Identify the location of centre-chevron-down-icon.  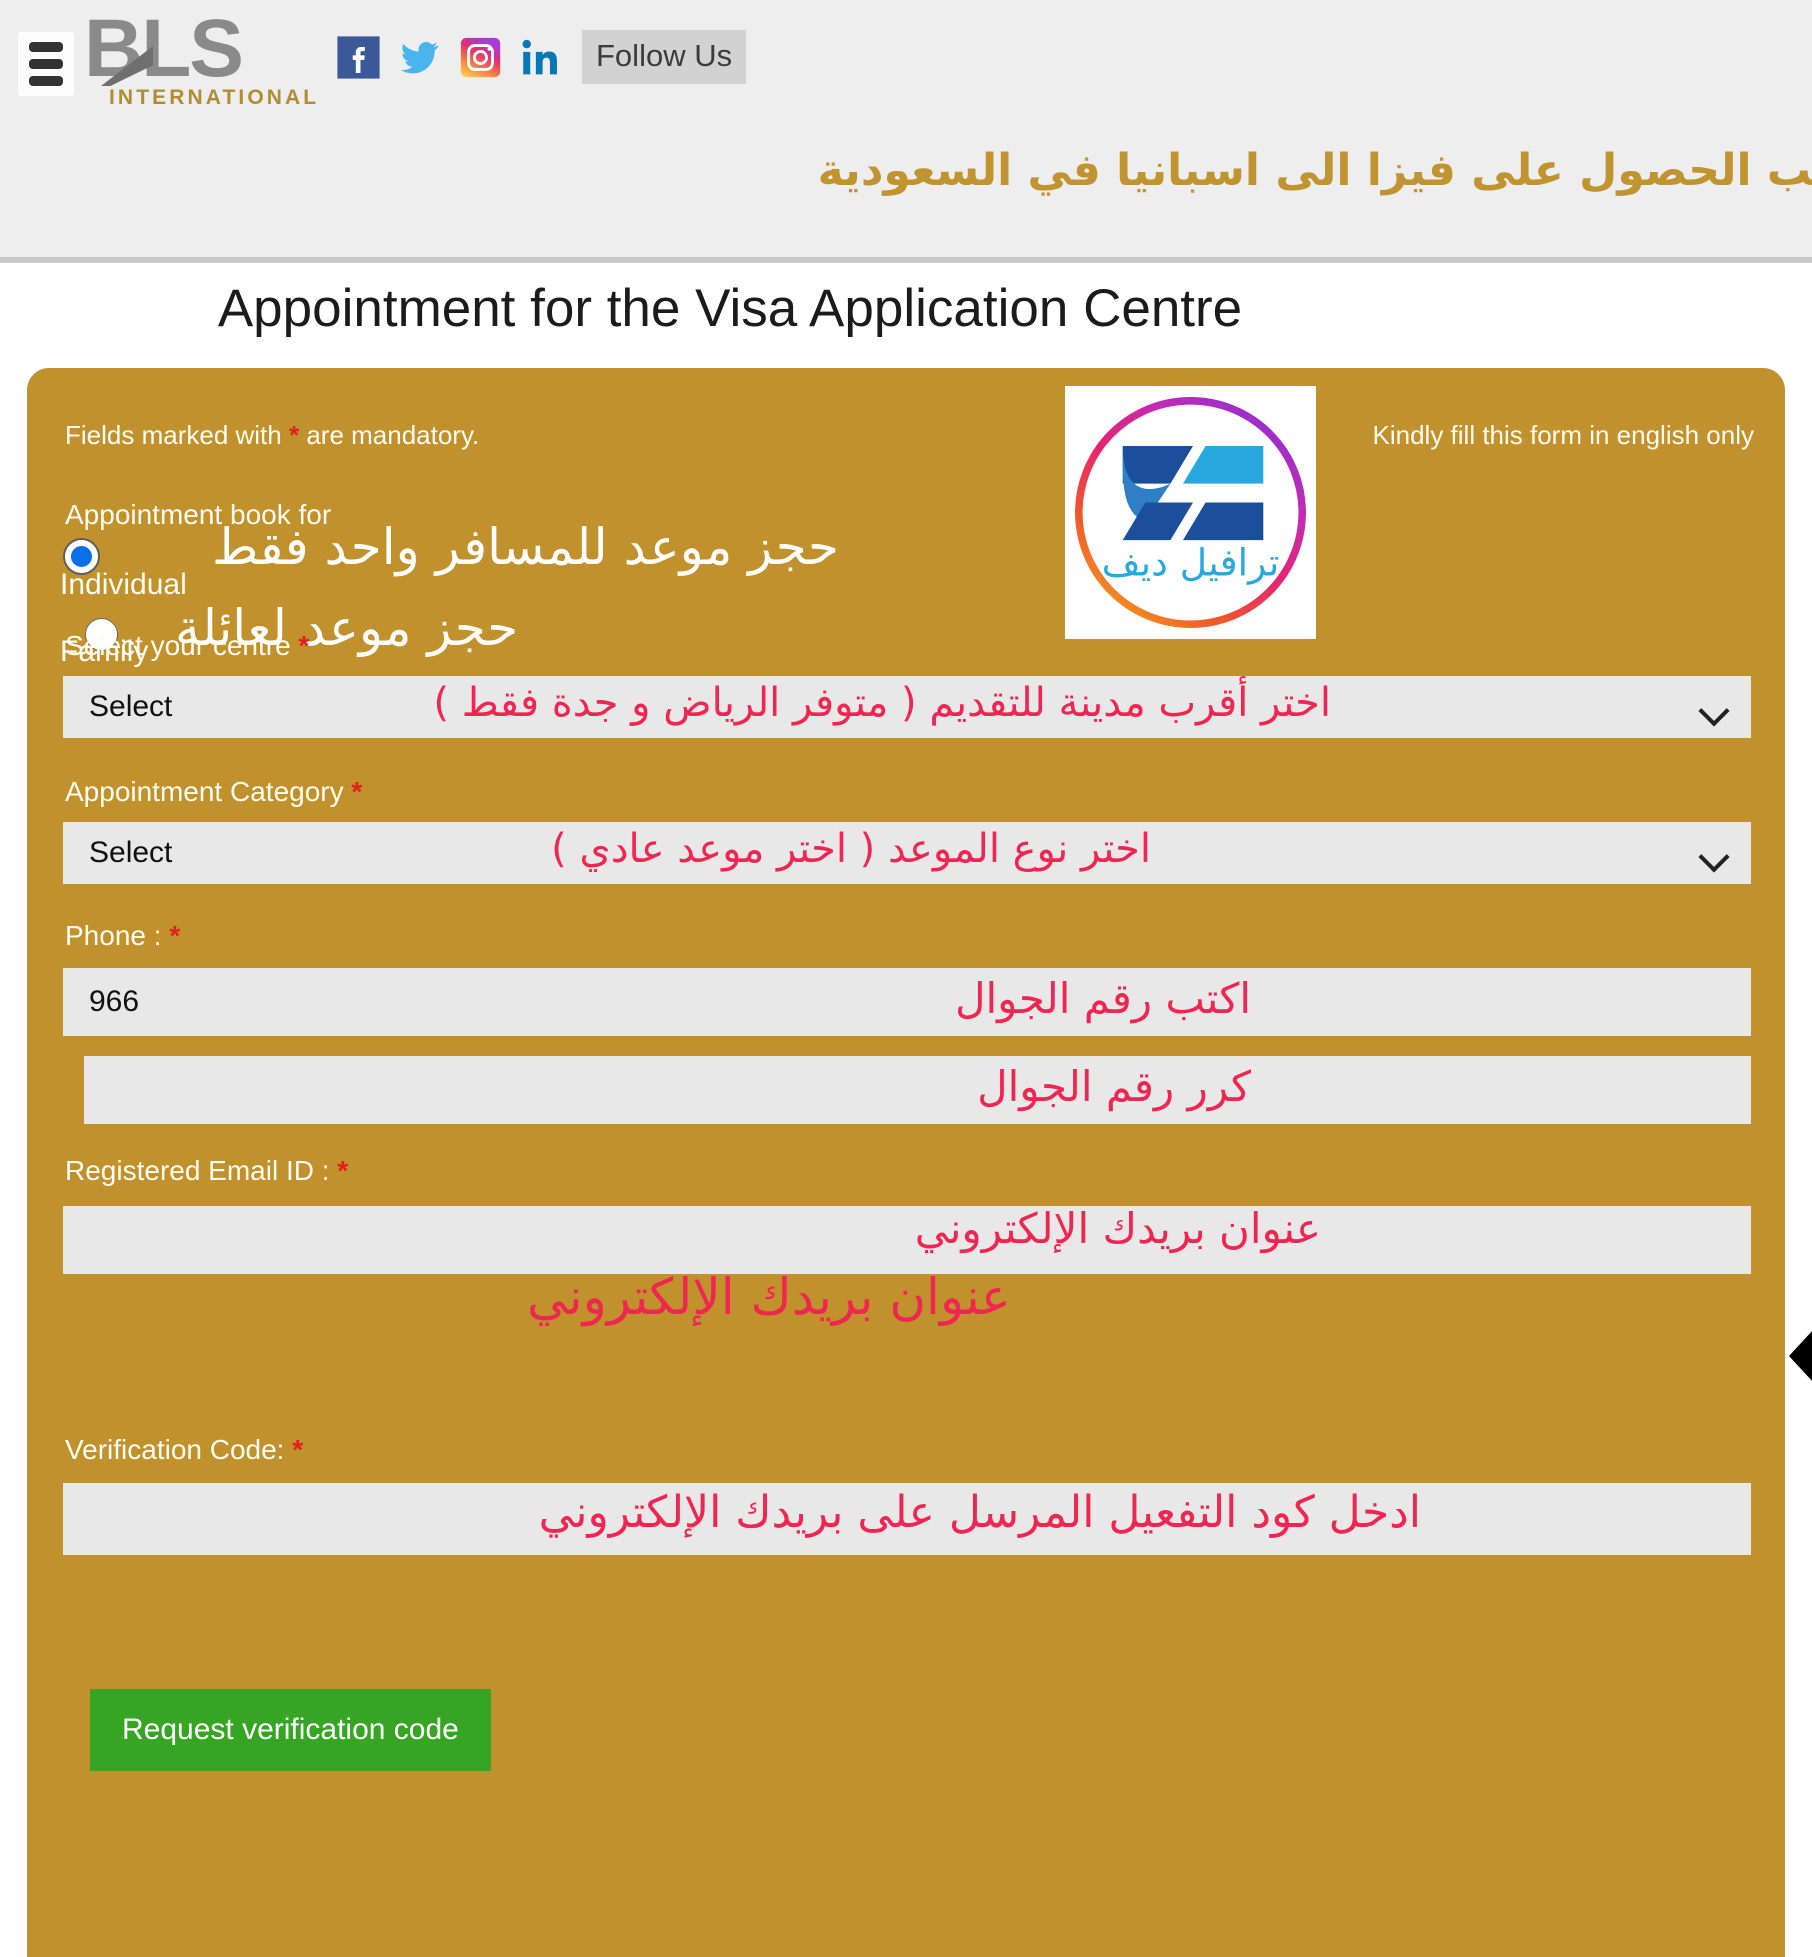
(1714, 707).